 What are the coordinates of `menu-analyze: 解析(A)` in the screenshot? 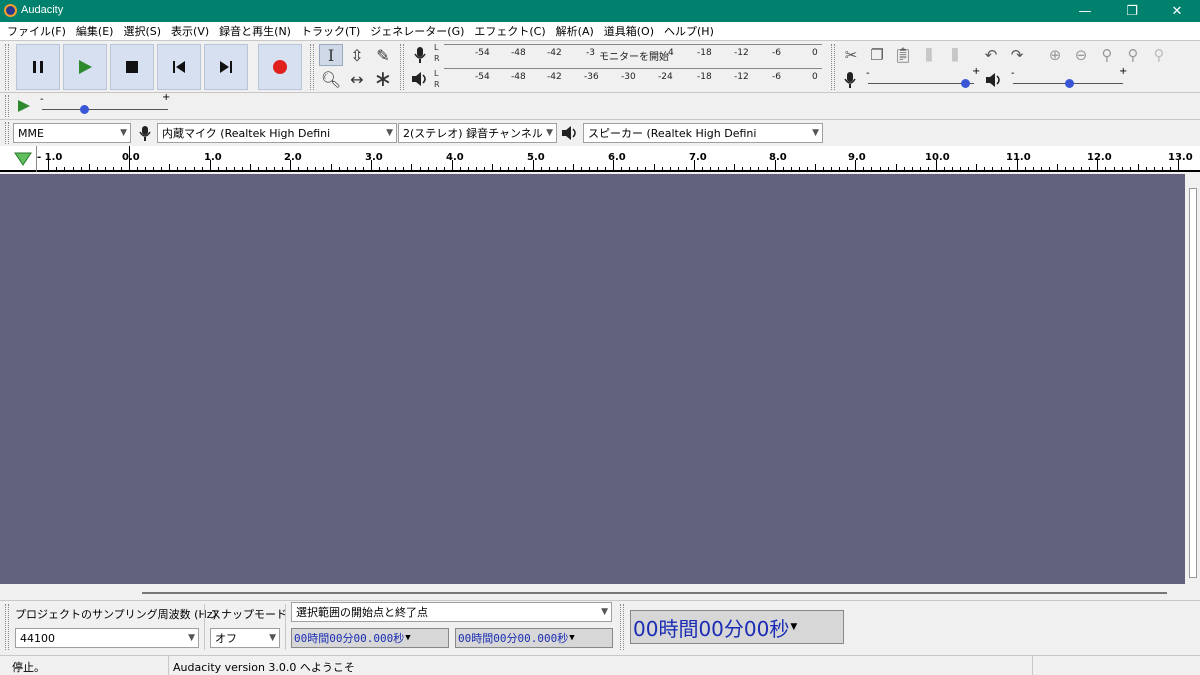 It's located at (576, 31).